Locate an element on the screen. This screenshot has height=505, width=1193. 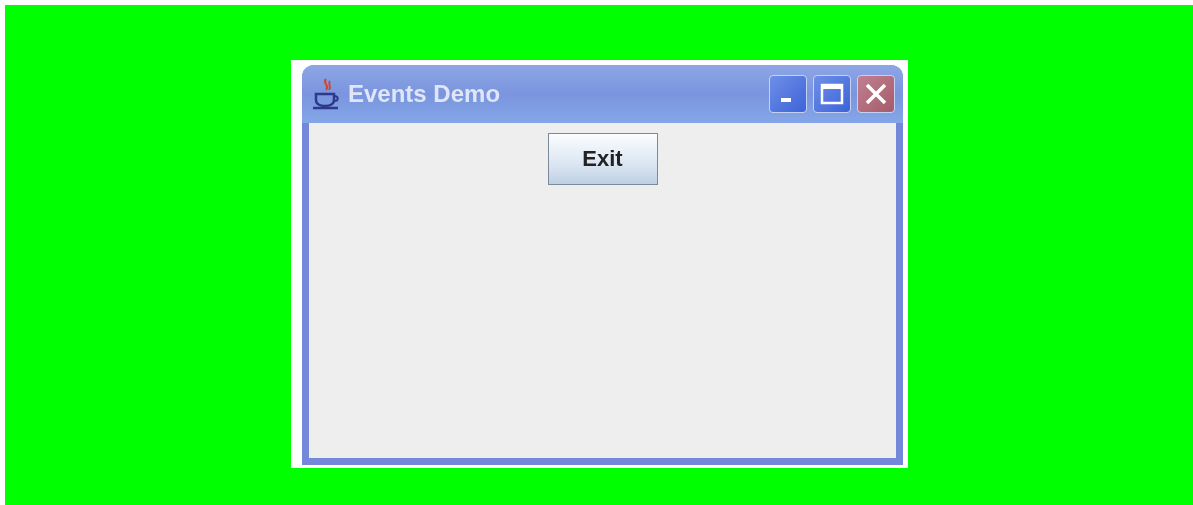
maximize-button is located at coordinates (832, 94).